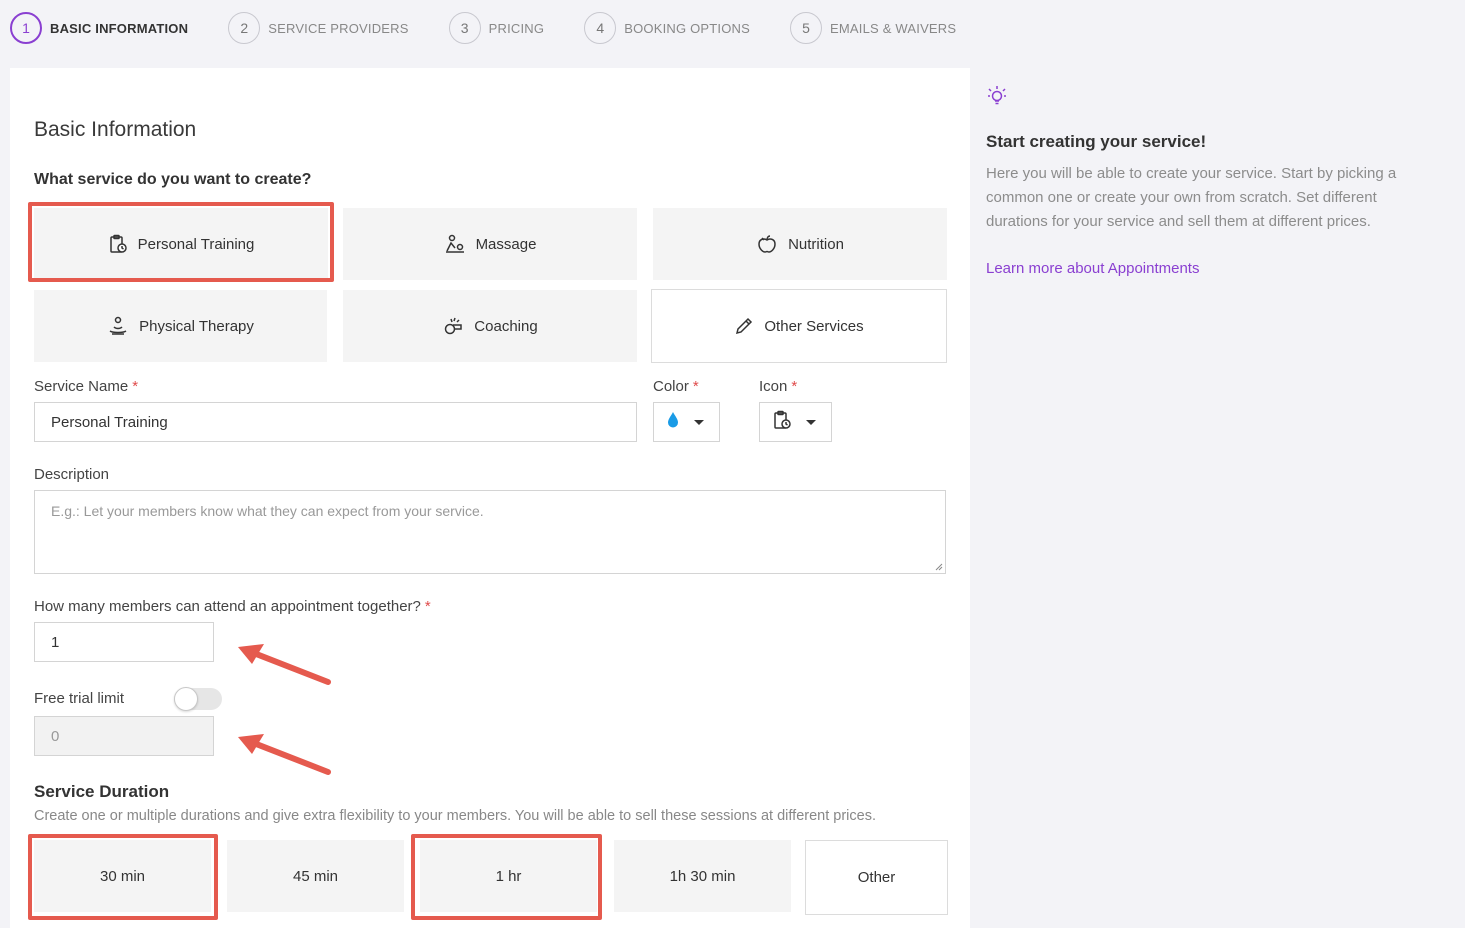 The height and width of the screenshot is (928, 1465). I want to click on step-basic-information: 1 BASIC INFORMATION, so click(99, 28).